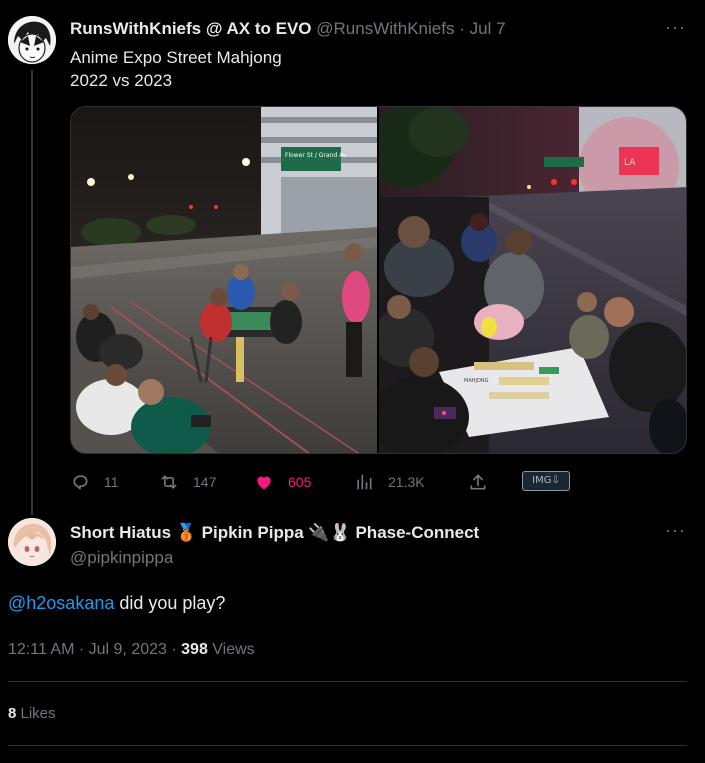  What do you see at coordinates (36, 713) in the screenshot?
I see `reply-likes-label: Likes` at bounding box center [36, 713].